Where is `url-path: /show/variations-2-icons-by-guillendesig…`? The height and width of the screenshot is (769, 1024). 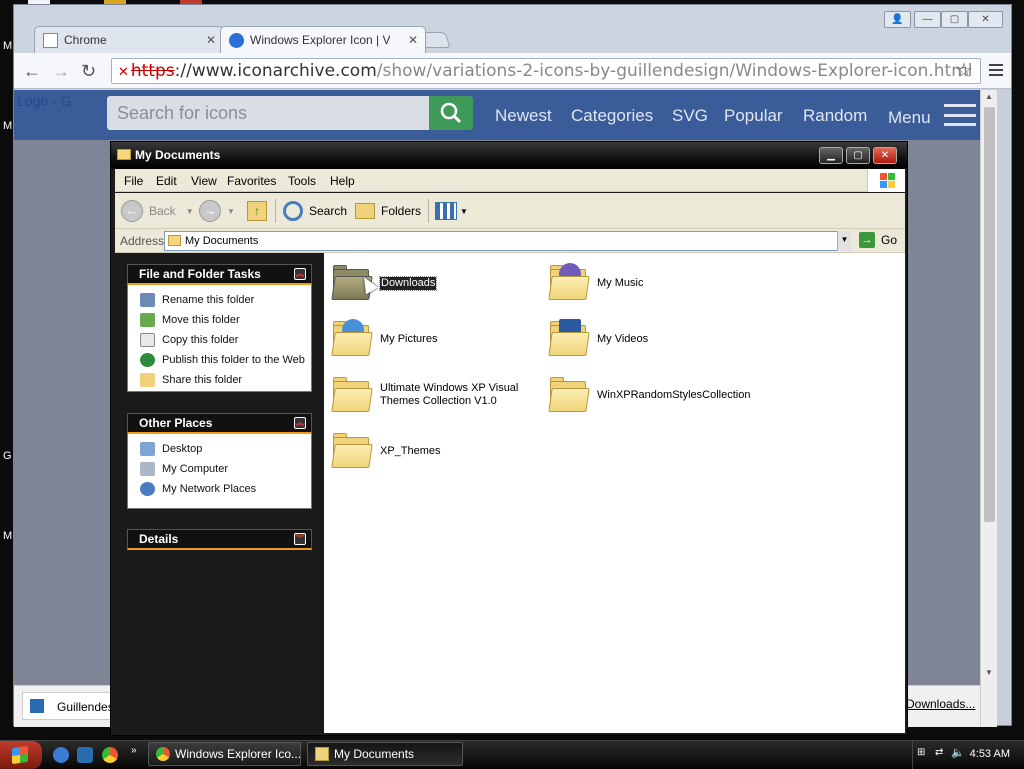 url-path: /show/variations-2-icons-by-guillendesig… is located at coordinates (674, 71).